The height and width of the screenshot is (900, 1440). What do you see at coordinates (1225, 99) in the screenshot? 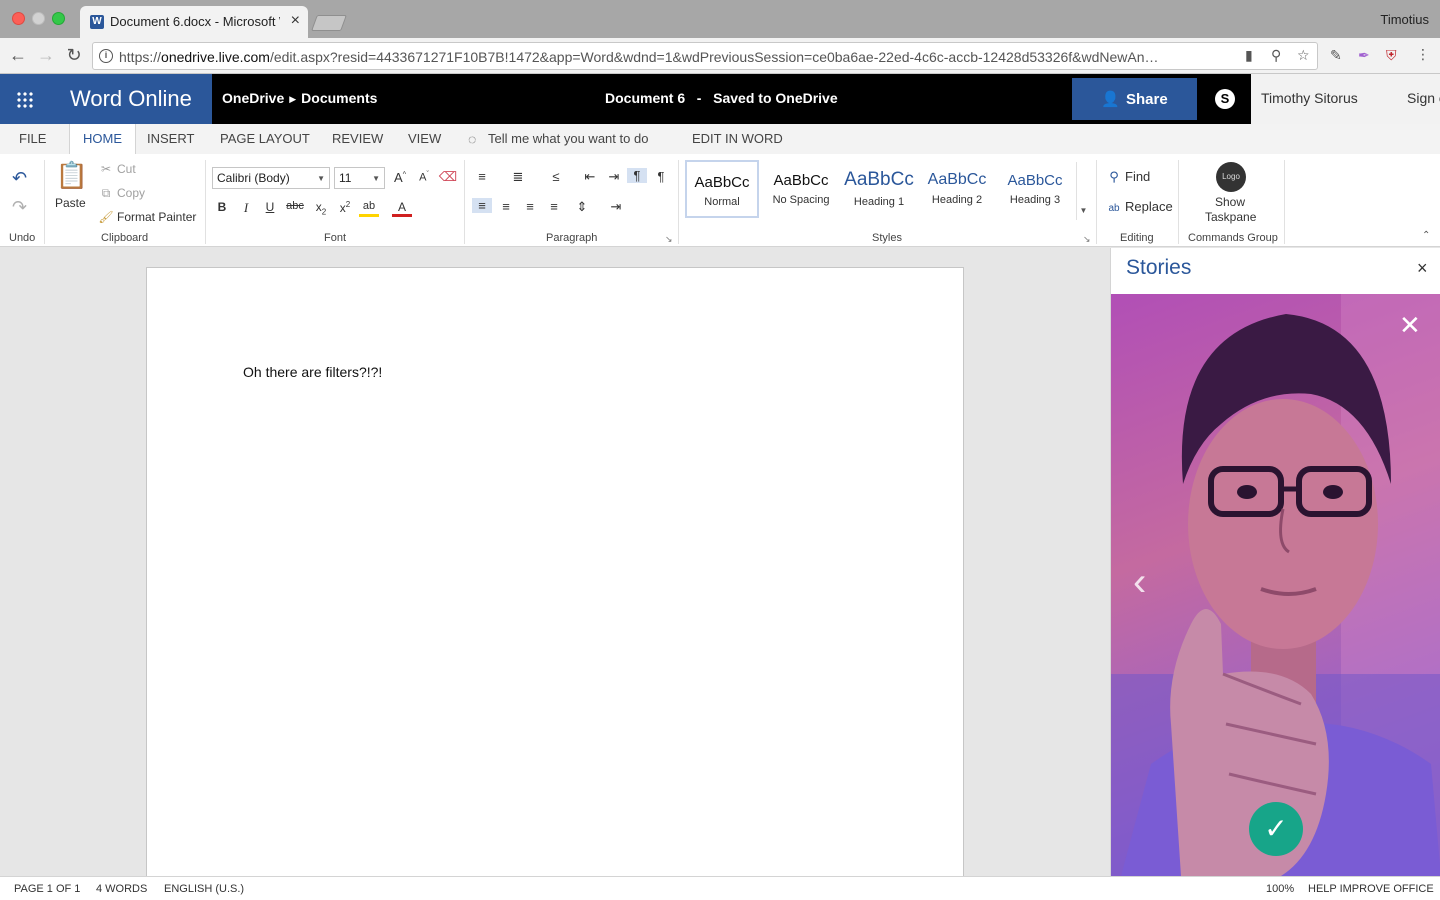
I see `skype-button: S` at bounding box center [1225, 99].